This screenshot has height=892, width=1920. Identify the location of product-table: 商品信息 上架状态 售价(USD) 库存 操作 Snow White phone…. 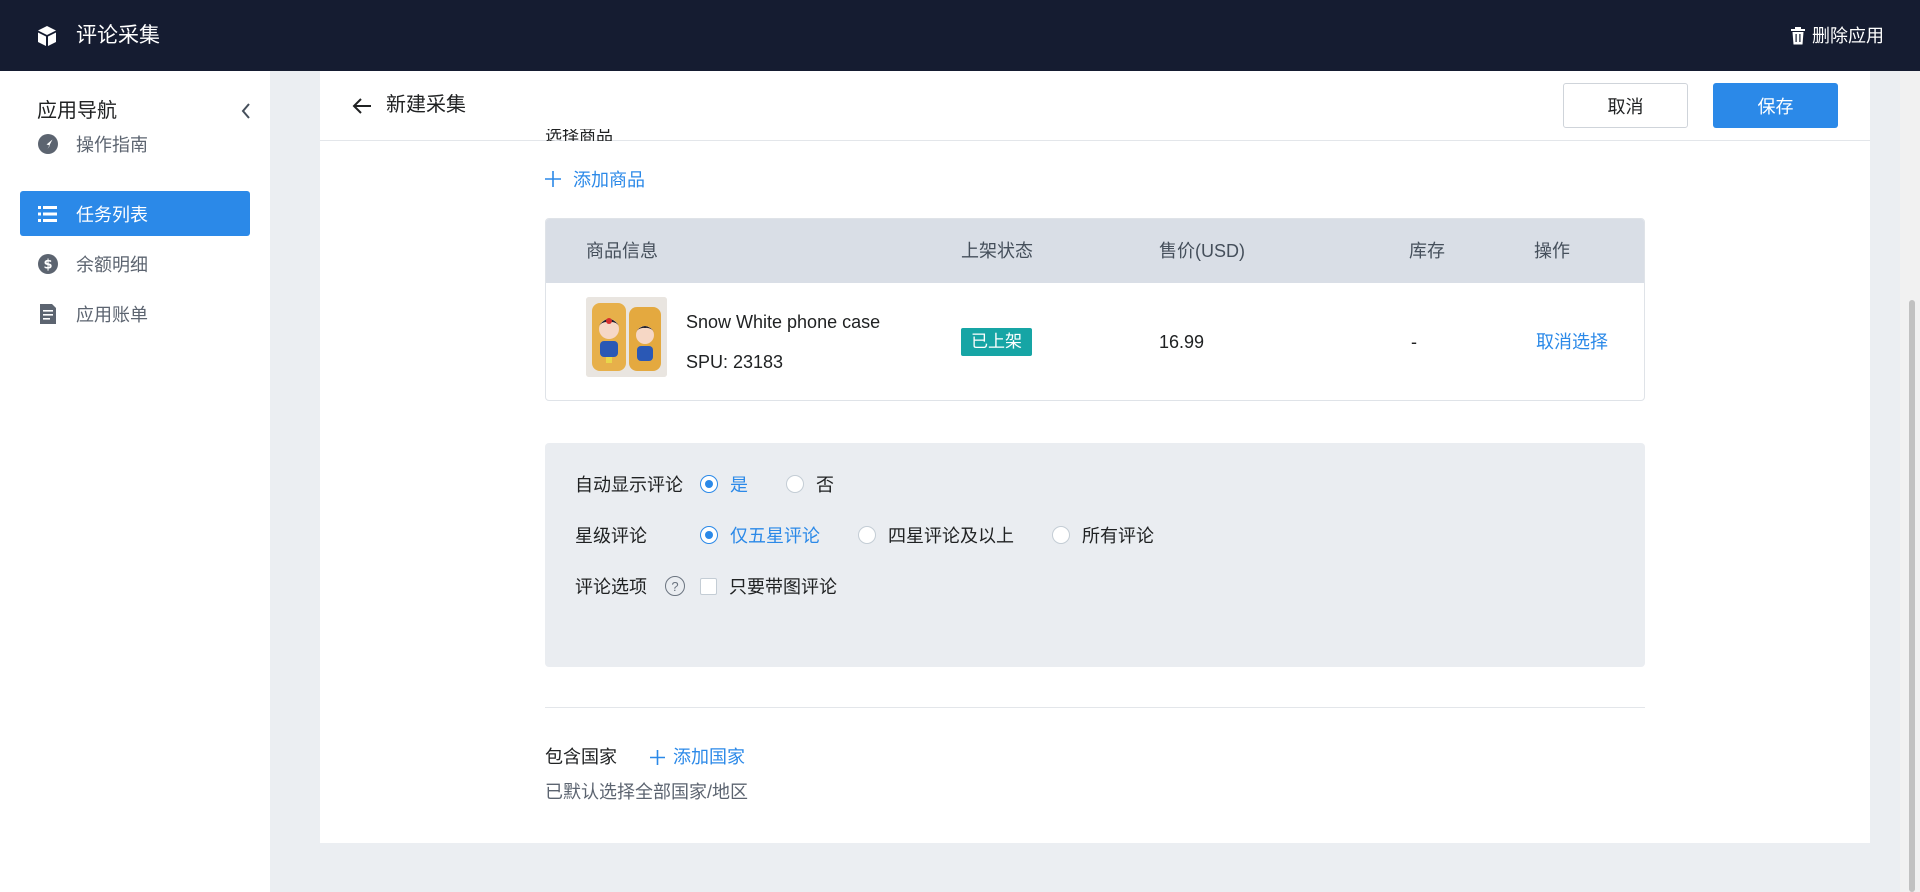
(1095, 309).